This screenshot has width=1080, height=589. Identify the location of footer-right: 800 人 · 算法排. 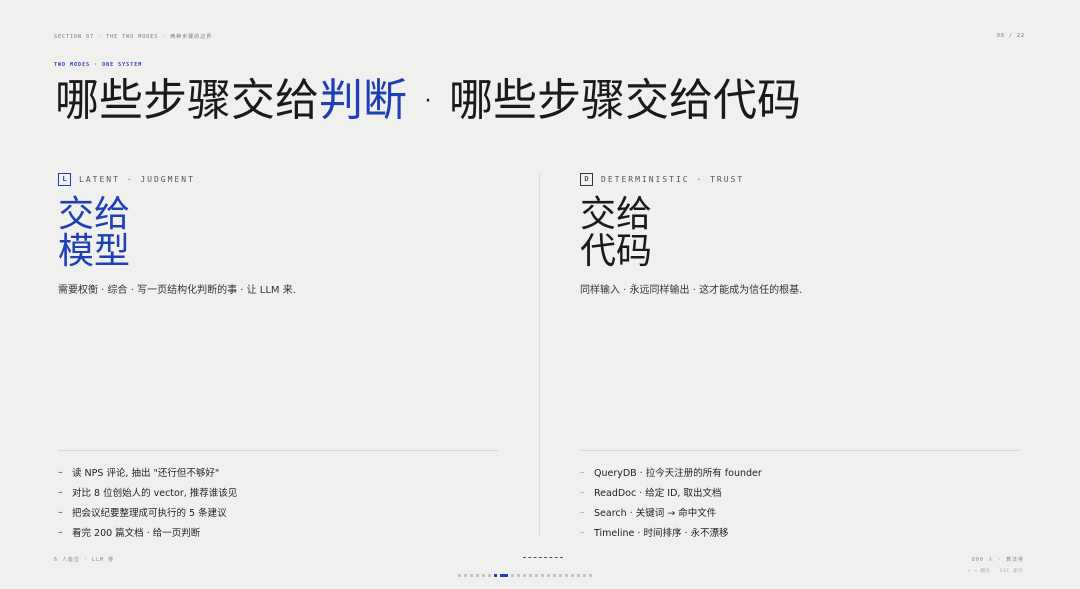
(997, 560).